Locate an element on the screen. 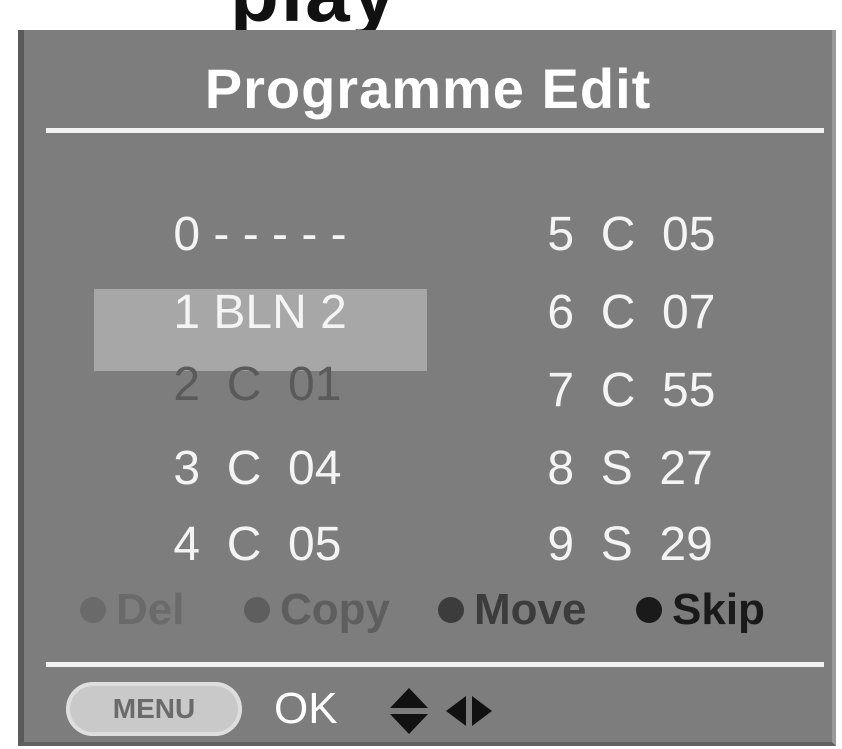  legend-move: Move is located at coordinates (512, 610).